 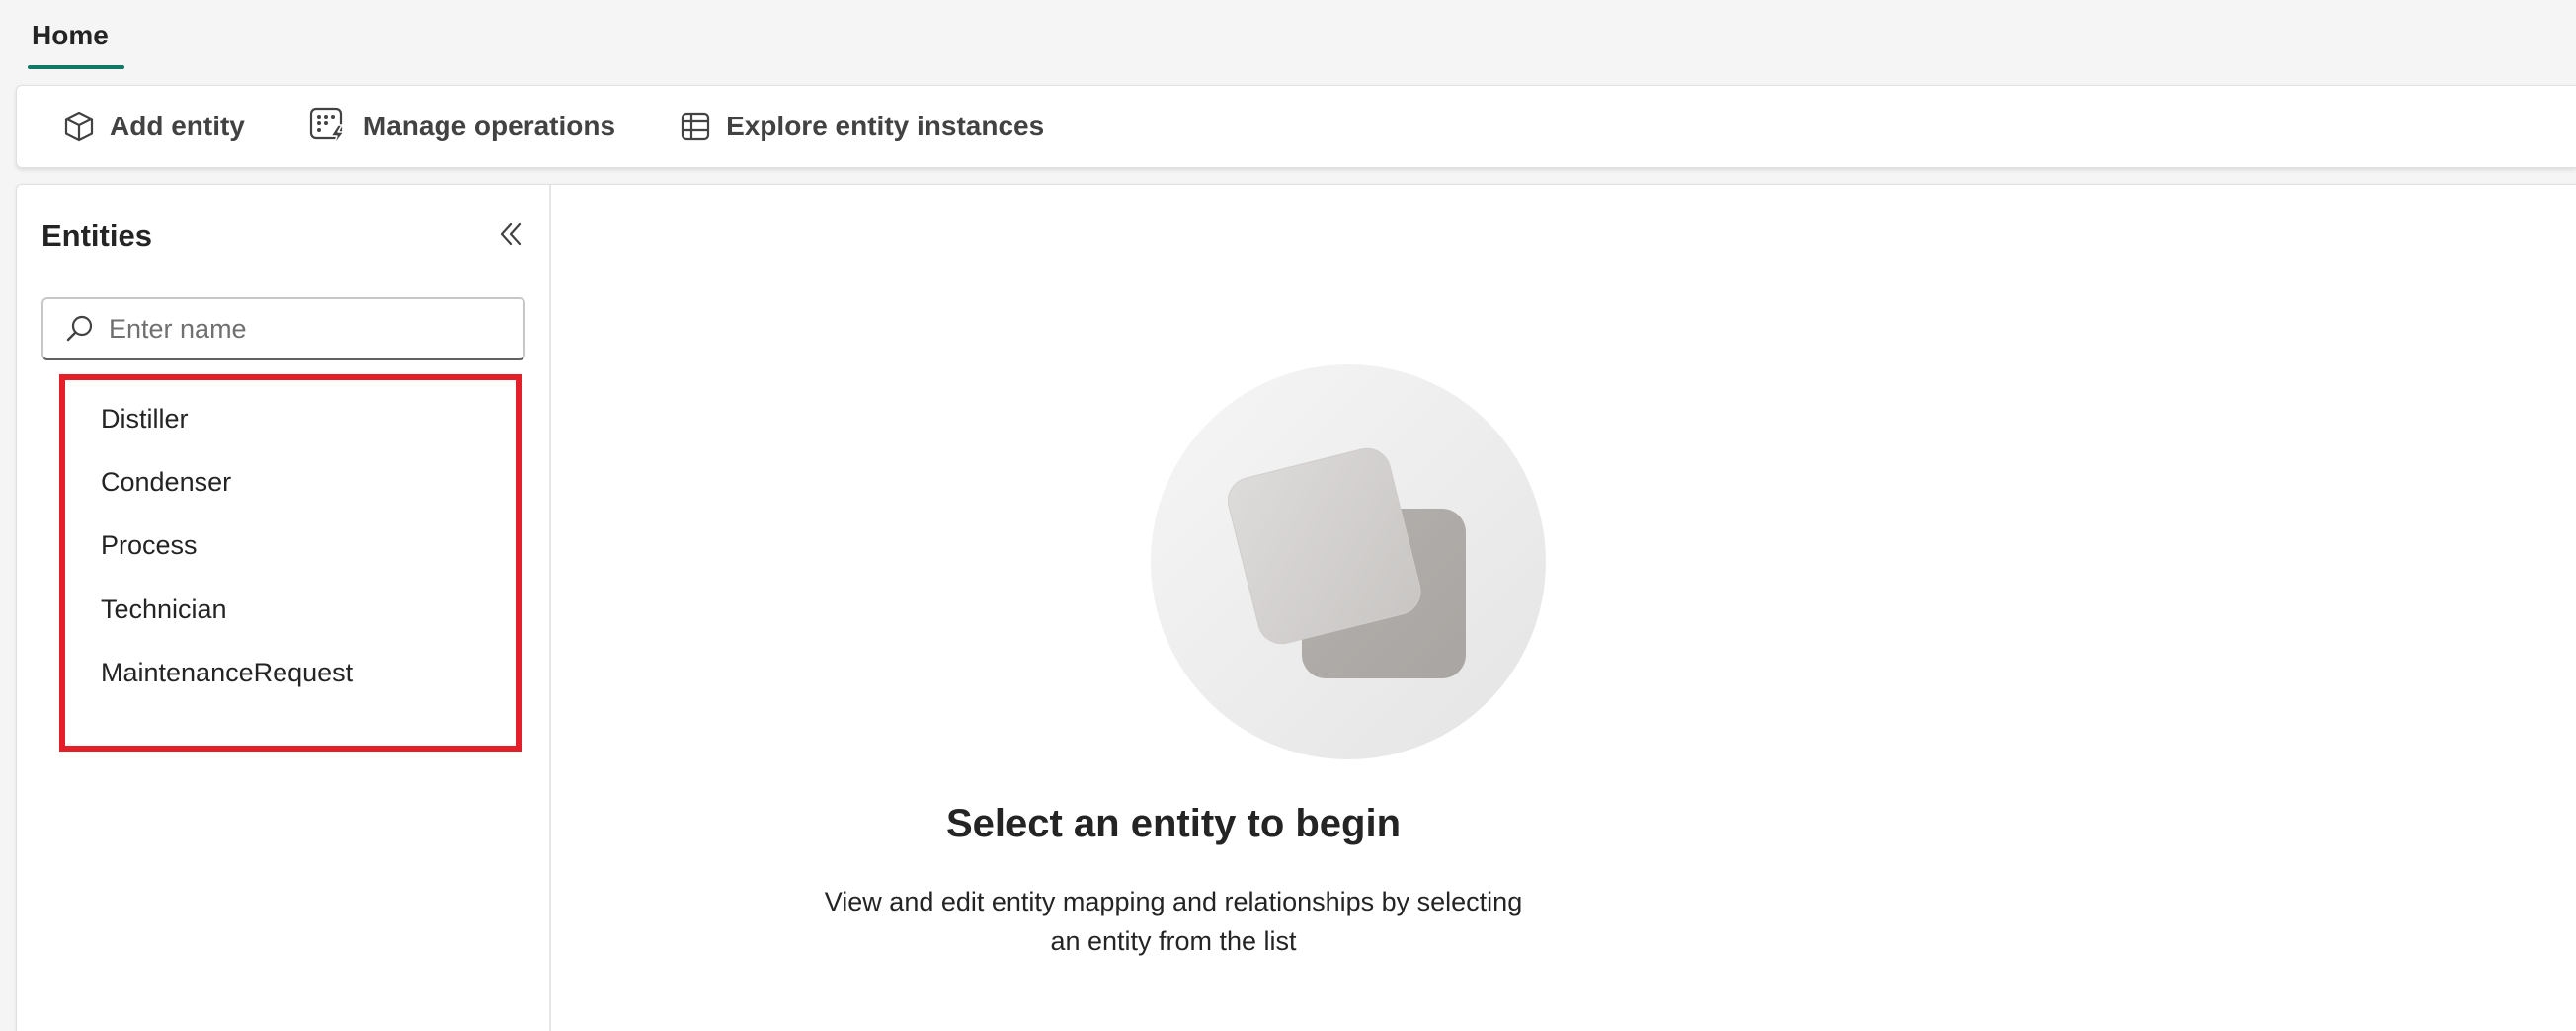 What do you see at coordinates (79, 328) in the screenshot?
I see `search-icon` at bounding box center [79, 328].